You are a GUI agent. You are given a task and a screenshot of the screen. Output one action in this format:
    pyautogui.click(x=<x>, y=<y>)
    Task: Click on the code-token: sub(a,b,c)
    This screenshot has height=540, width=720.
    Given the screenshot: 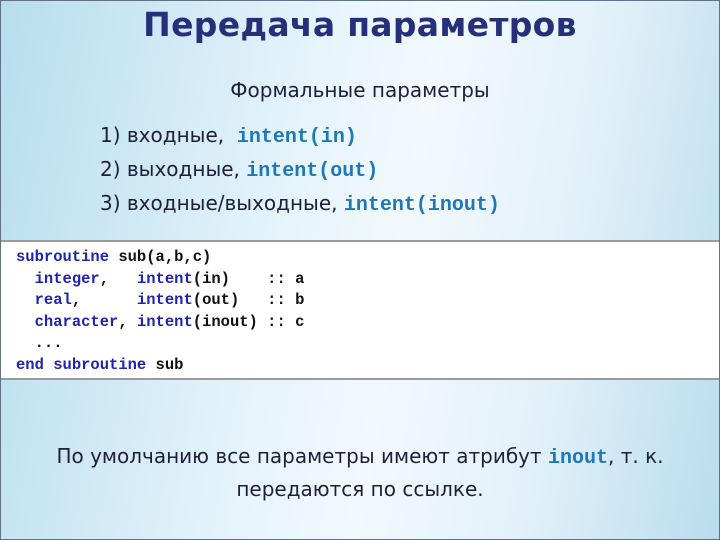 What is the action you would take?
    pyautogui.click(x=160, y=257)
    